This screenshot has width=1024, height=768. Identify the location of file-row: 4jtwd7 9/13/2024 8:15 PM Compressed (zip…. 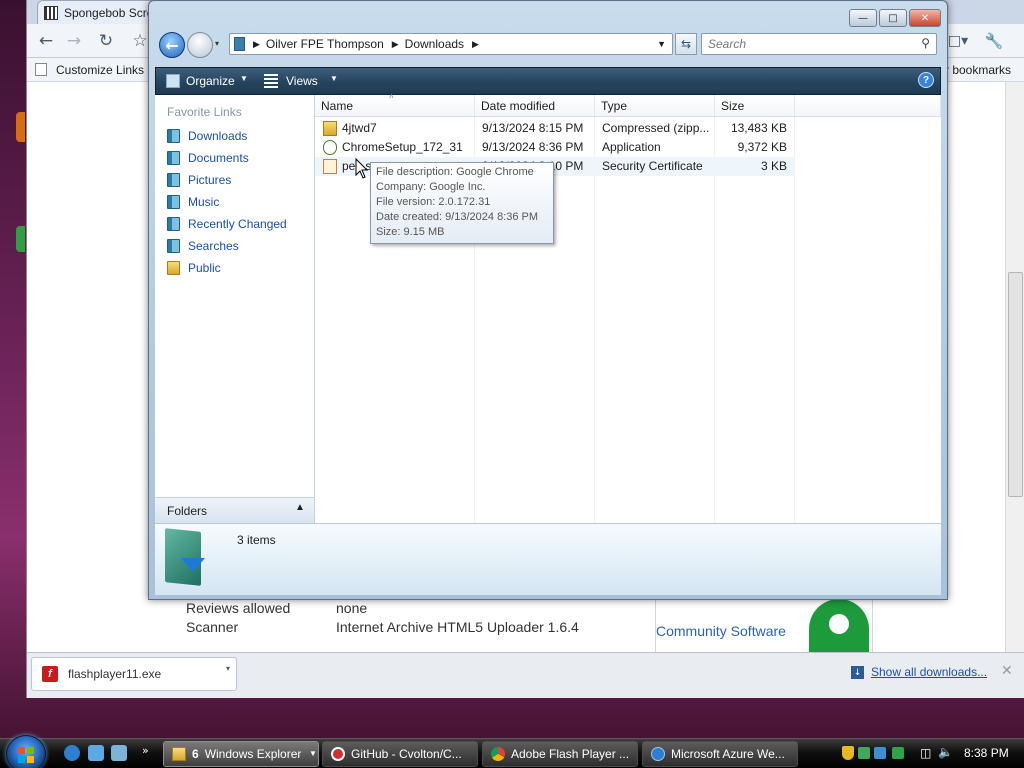
(555, 128).